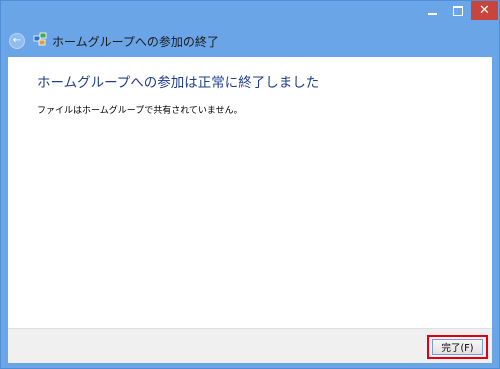  Describe the element at coordinates (250, 345) in the screenshot. I see `button-bar: 完了(F)` at that location.